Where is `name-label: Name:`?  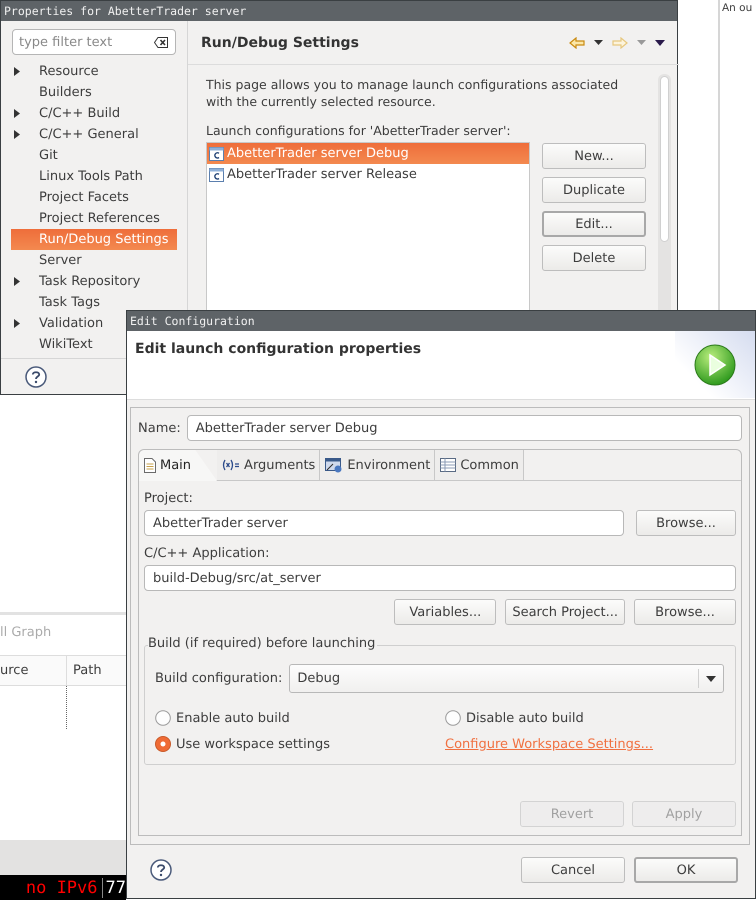
name-label: Name: is located at coordinates (159, 428).